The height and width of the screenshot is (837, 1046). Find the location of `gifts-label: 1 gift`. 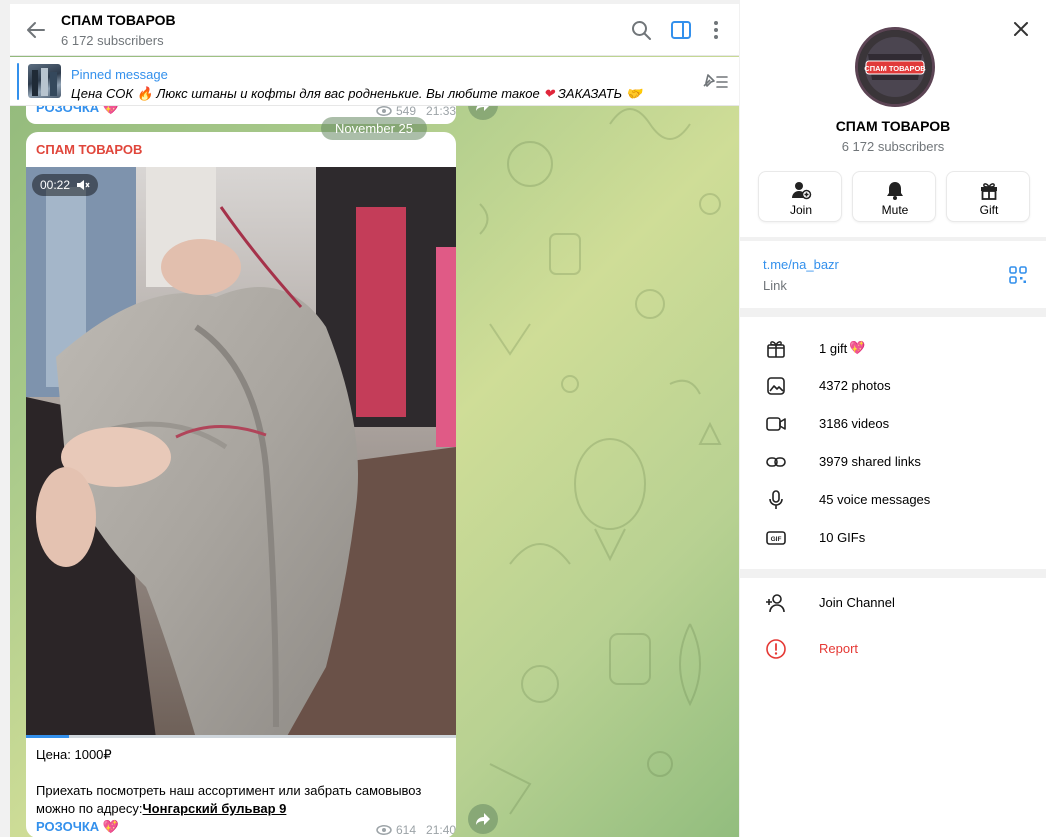

gifts-label: 1 gift is located at coordinates (833, 348).